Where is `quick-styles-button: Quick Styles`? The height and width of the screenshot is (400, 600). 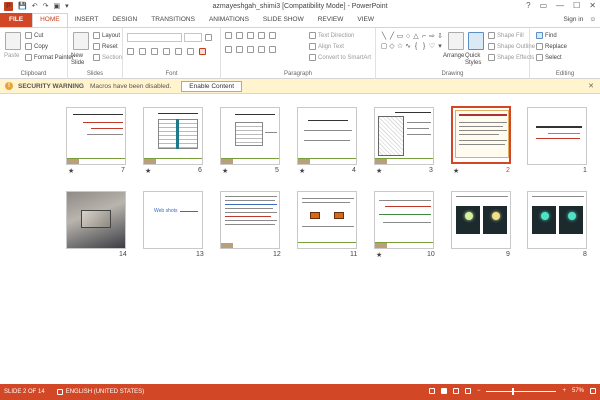
quick-styles-button: Quick Styles is located at coordinates (476, 60).